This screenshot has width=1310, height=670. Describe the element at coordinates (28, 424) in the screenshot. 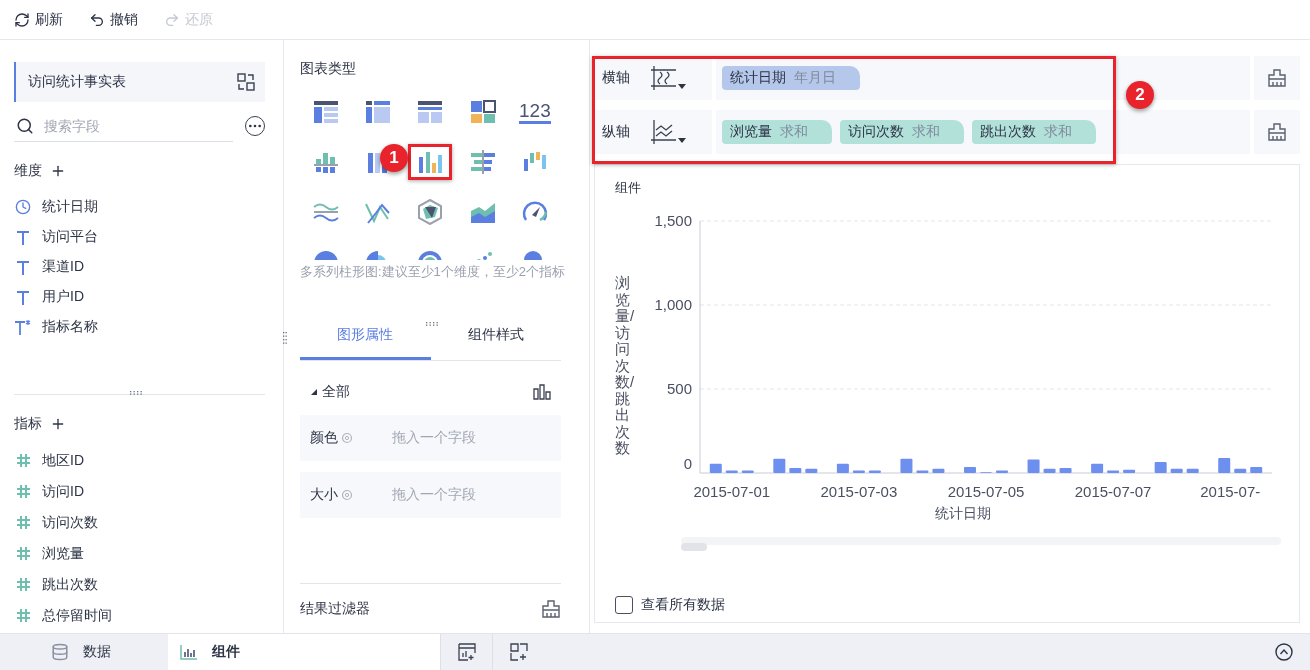

I see `section-title: 指标` at that location.